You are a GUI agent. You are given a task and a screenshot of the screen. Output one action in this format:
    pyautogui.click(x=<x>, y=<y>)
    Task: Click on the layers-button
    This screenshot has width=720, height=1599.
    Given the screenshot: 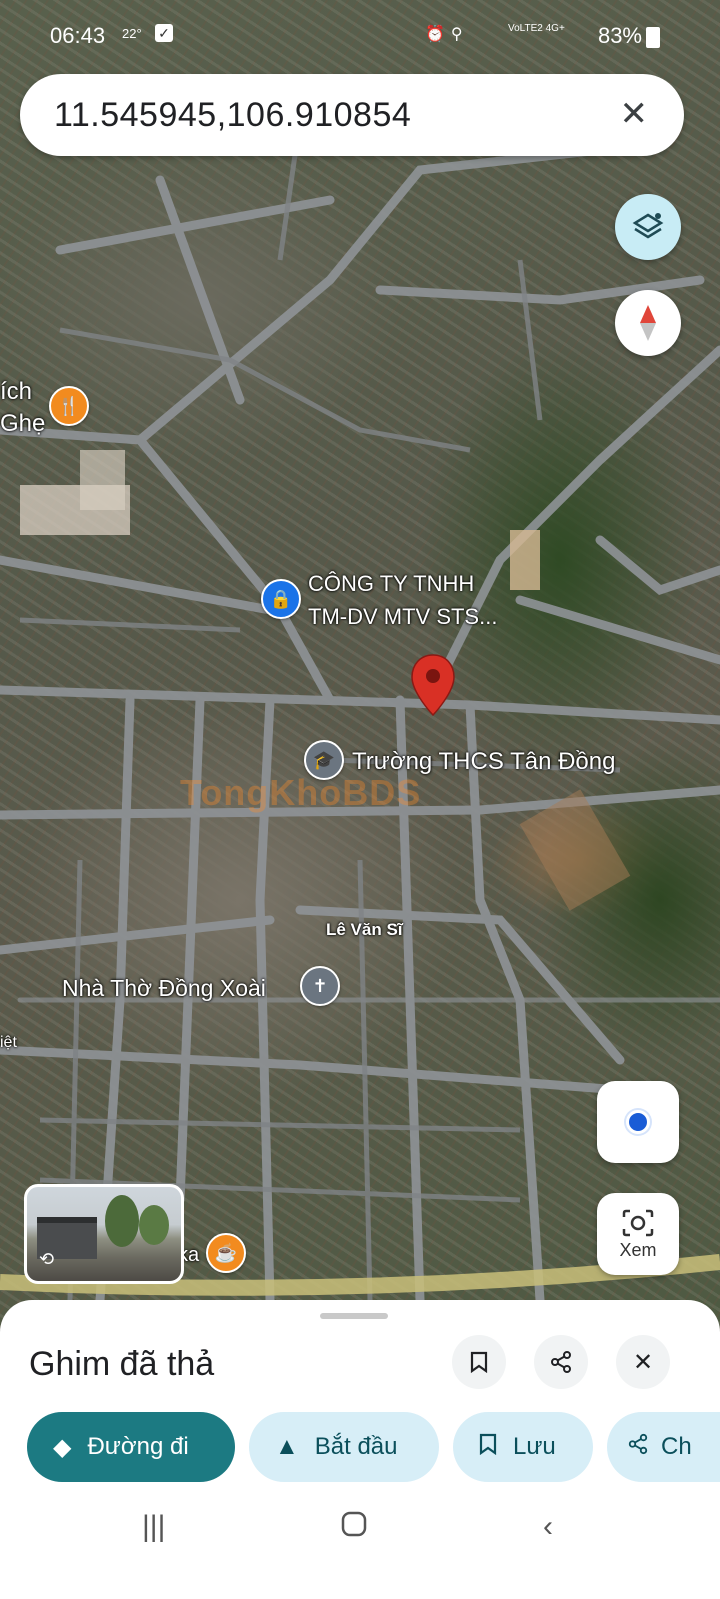 What is the action you would take?
    pyautogui.click(x=648, y=227)
    